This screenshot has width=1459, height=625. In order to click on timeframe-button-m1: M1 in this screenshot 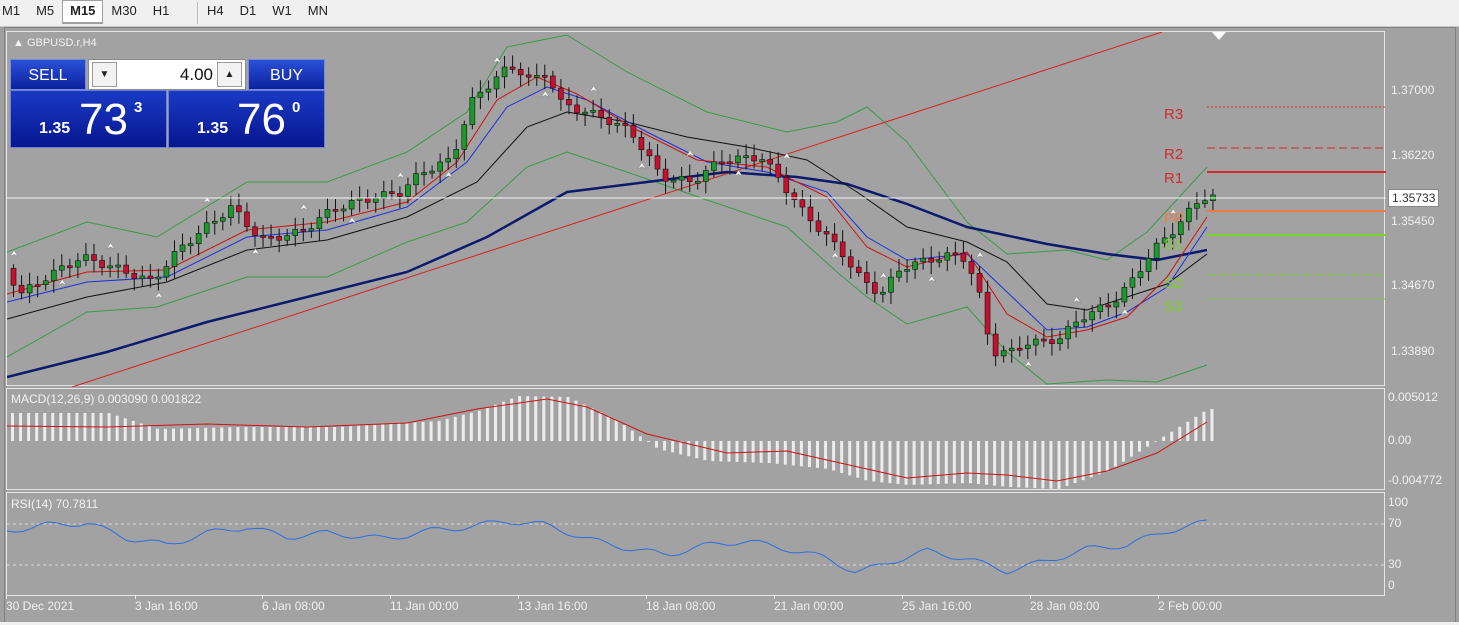, I will do `click(14, 12)`.